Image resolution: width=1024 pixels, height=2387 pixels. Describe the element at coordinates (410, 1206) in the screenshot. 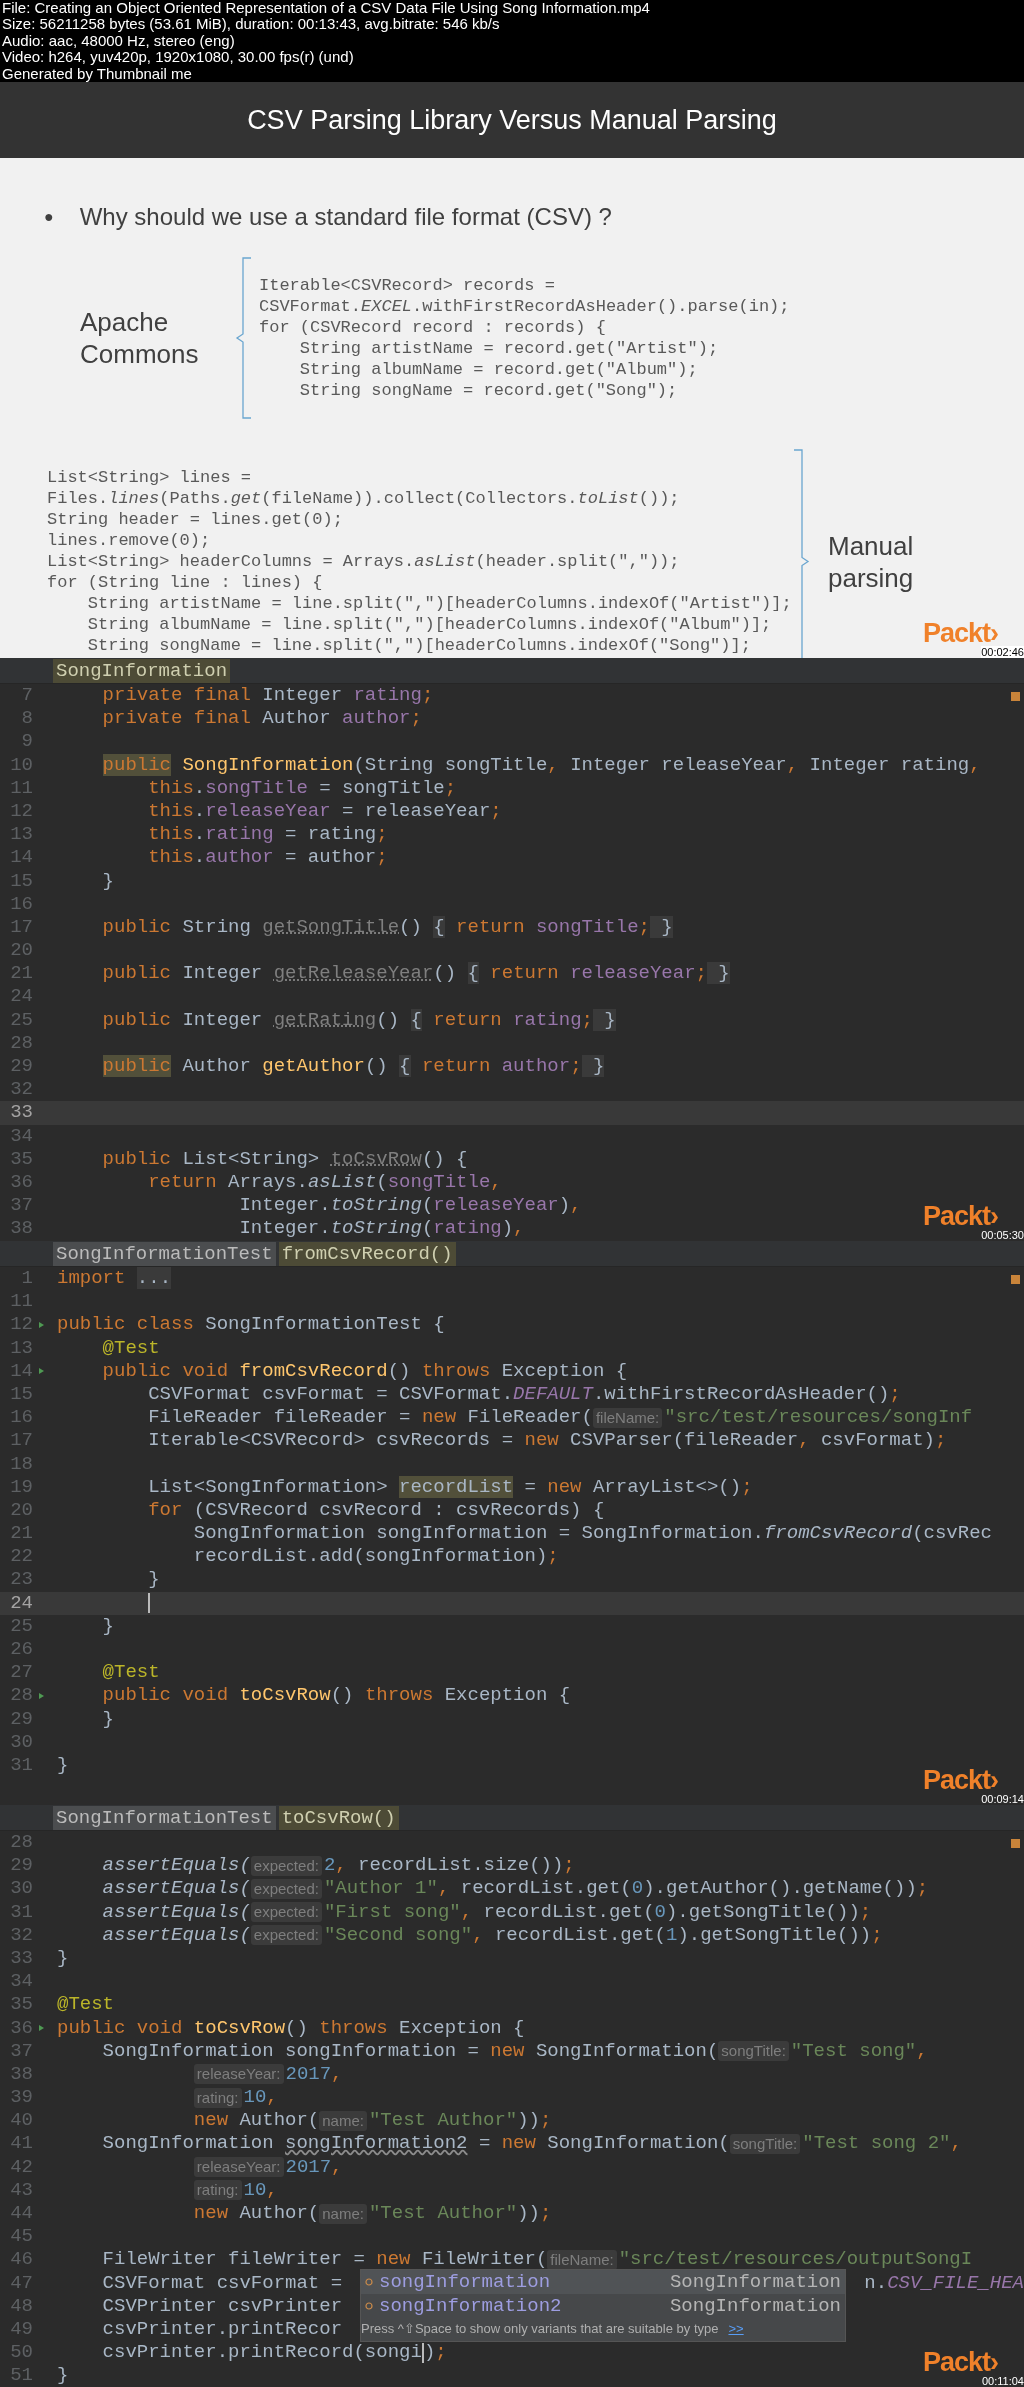

I see `code-text: Integer.toString(releaseYear),` at that location.